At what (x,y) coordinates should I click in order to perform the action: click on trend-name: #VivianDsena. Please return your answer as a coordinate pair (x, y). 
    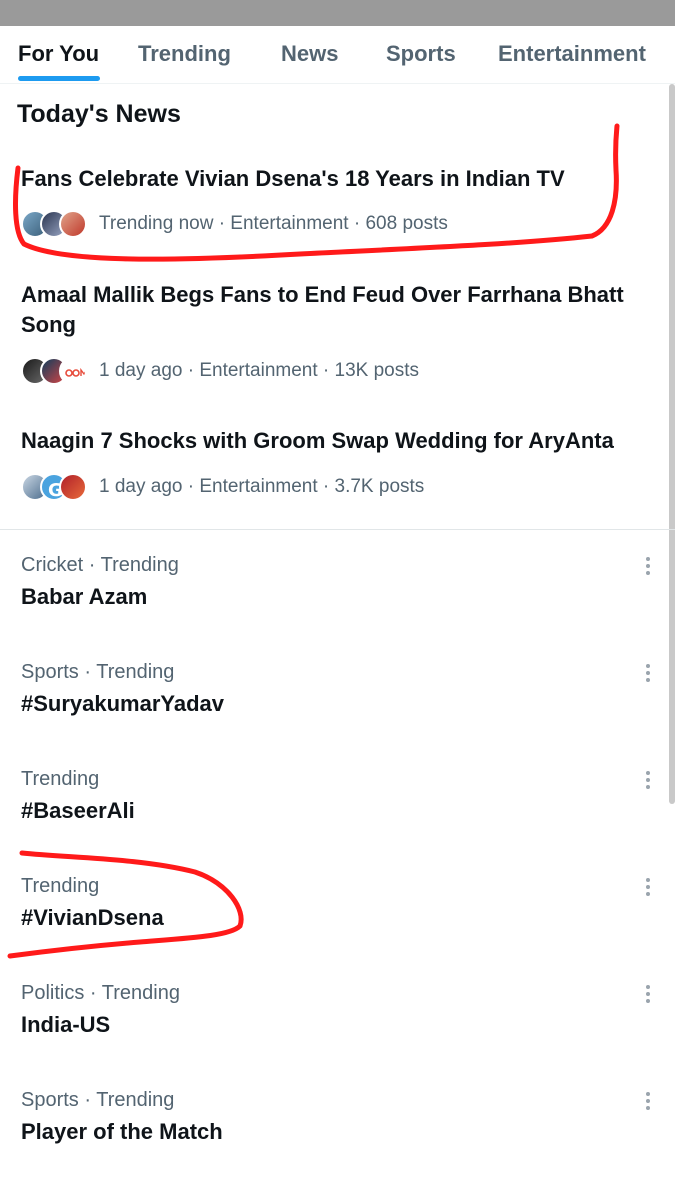
    Looking at the image, I should click on (92, 917).